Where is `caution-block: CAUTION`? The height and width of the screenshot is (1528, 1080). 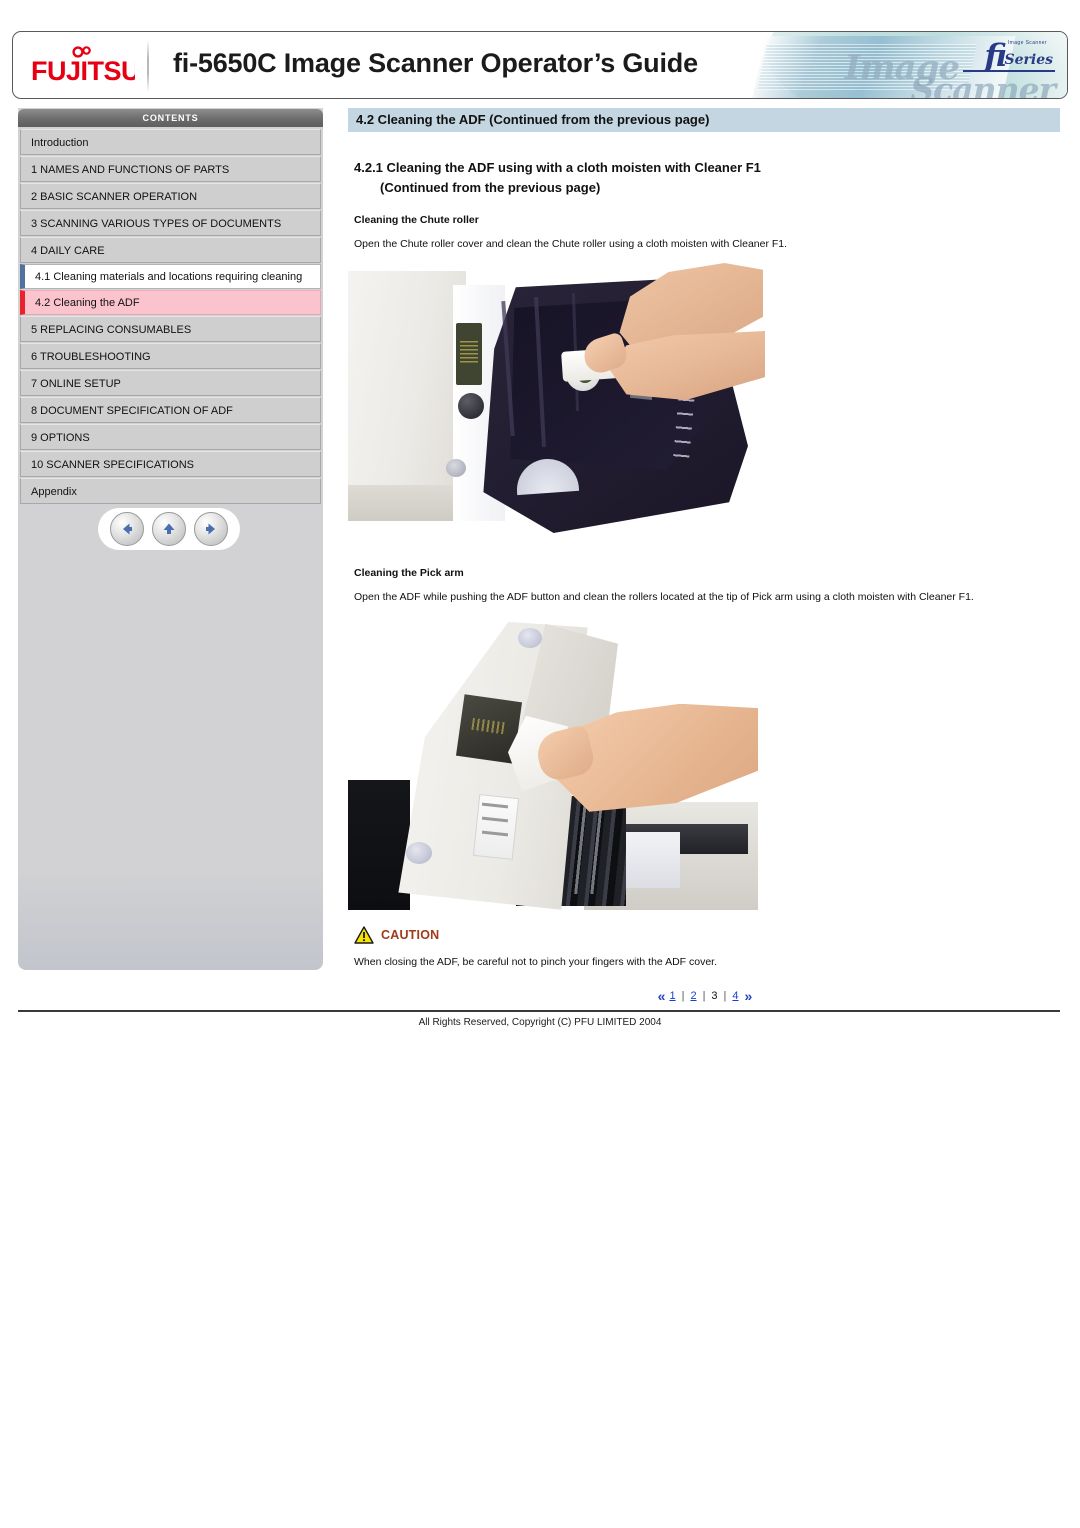
caution-block: CAUTION is located at coordinates (704, 935).